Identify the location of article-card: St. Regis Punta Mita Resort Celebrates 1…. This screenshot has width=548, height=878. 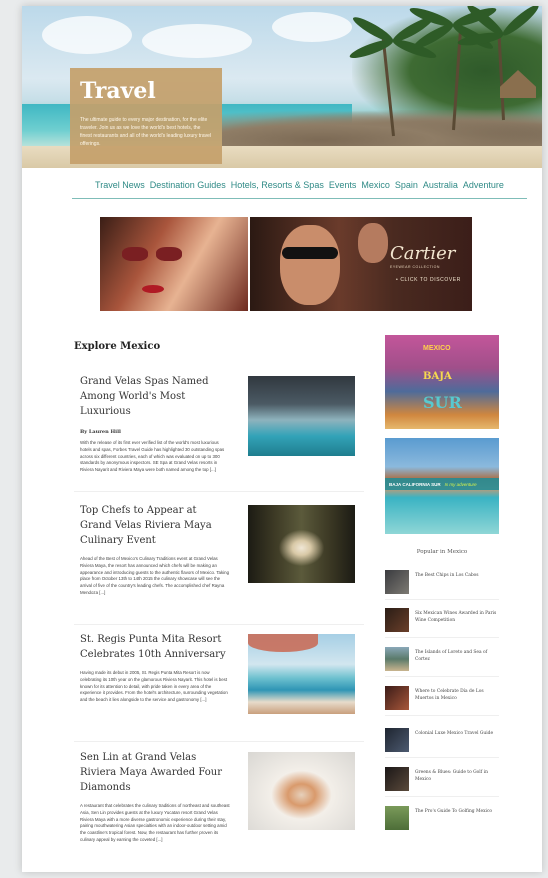
(219, 687).